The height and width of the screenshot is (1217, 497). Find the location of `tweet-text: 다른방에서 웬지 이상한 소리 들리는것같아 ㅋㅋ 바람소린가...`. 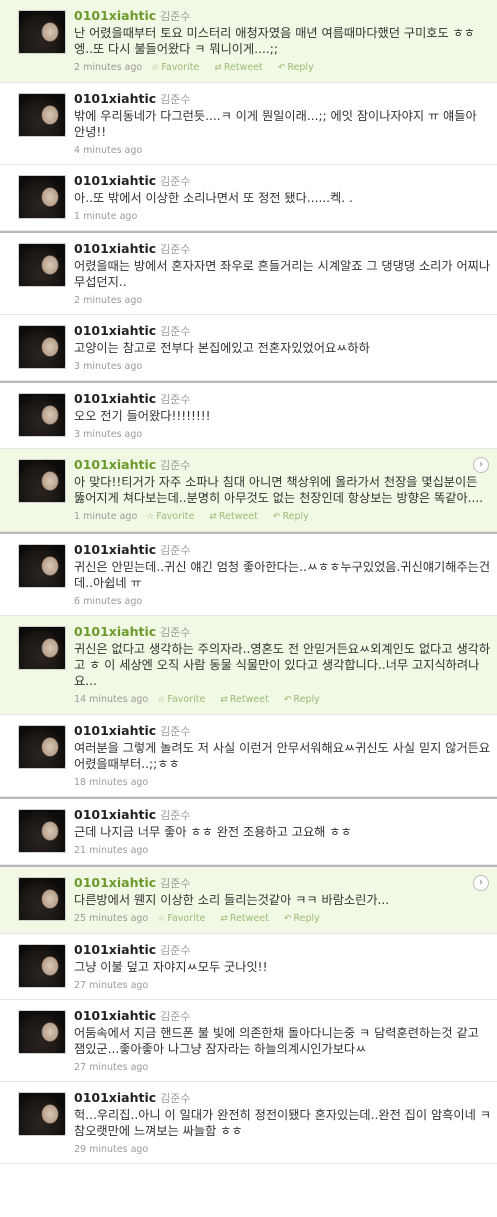

tweet-text: 다른방에서 웬지 이상한 소리 들리는것같아 ㅋㅋ 바람소린가... is located at coordinates (232, 900).